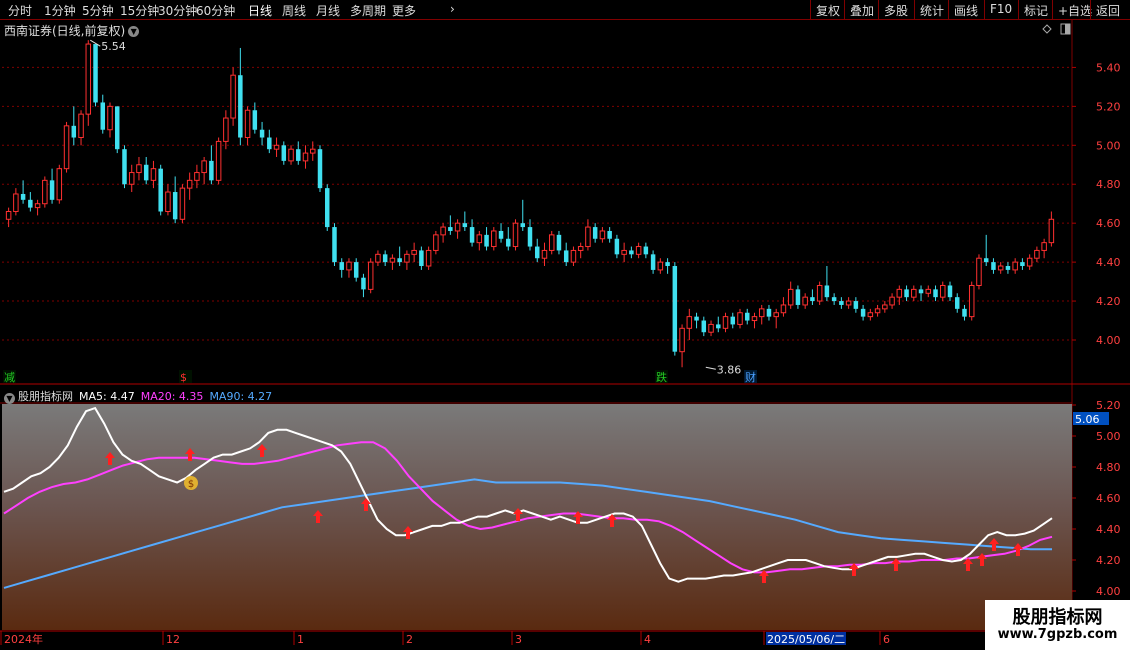  I want to click on watermark-name: 股朋指标网, so click(1057, 617).